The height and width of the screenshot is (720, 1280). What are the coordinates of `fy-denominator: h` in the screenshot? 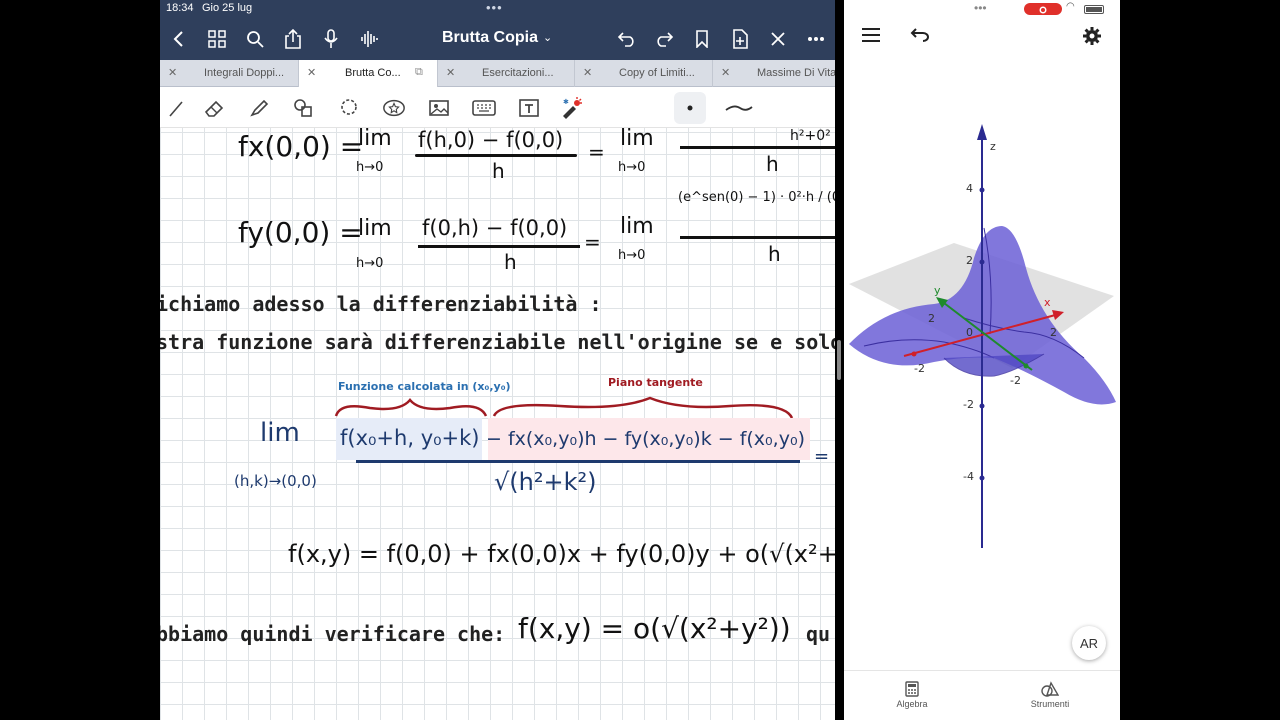 It's located at (510, 262).